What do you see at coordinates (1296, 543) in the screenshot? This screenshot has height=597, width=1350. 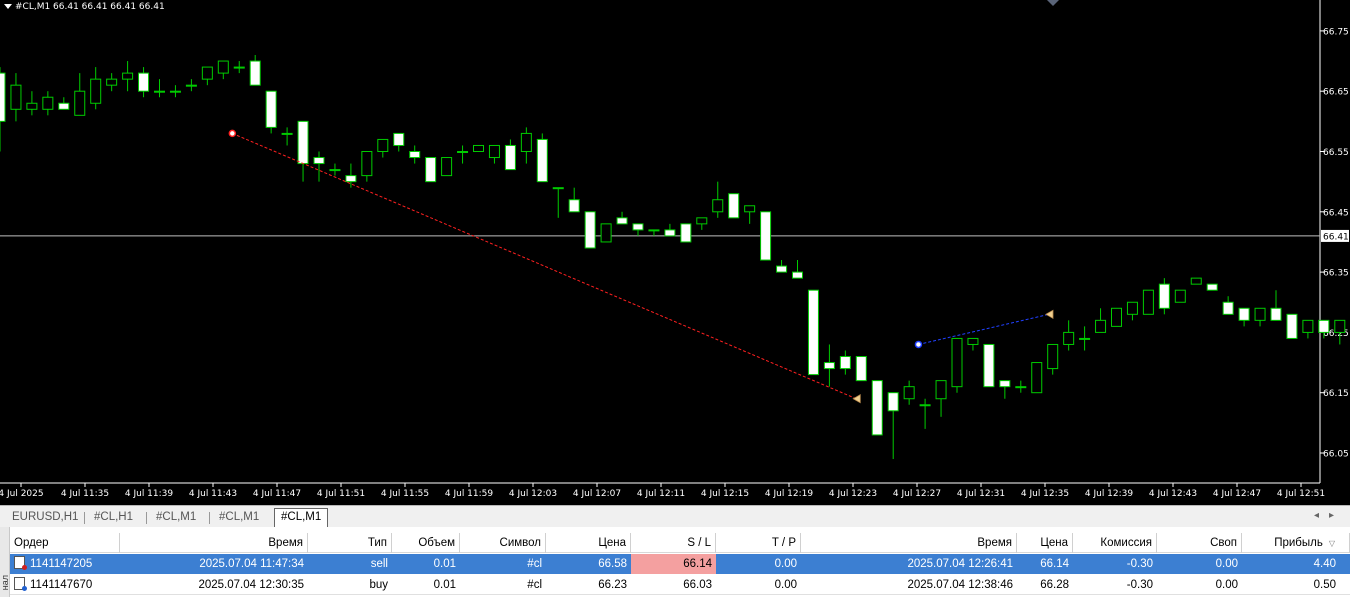 I see `col-profit: Прибыль ▽` at bounding box center [1296, 543].